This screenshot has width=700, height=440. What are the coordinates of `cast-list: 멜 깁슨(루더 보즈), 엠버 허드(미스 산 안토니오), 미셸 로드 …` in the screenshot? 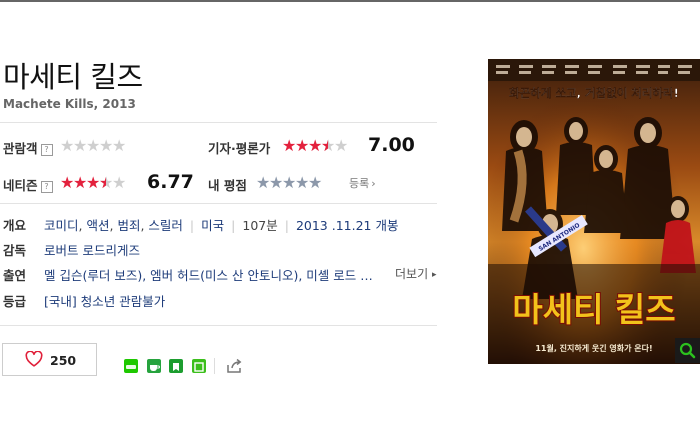 It's located at (215, 274).